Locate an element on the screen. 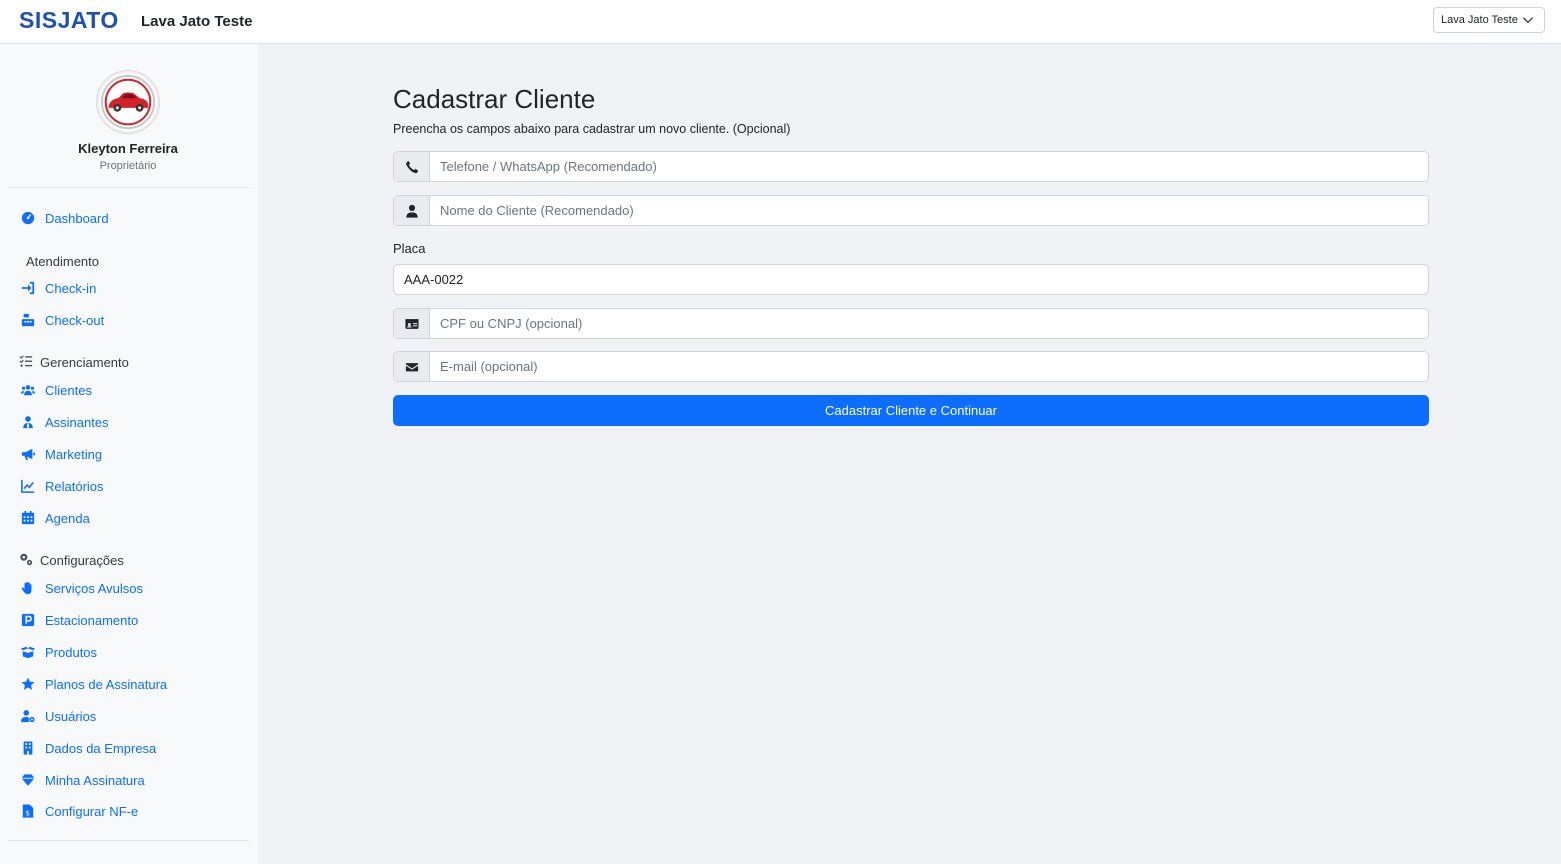  sidebar-item-label: Configurar NF-e is located at coordinates (92, 811).